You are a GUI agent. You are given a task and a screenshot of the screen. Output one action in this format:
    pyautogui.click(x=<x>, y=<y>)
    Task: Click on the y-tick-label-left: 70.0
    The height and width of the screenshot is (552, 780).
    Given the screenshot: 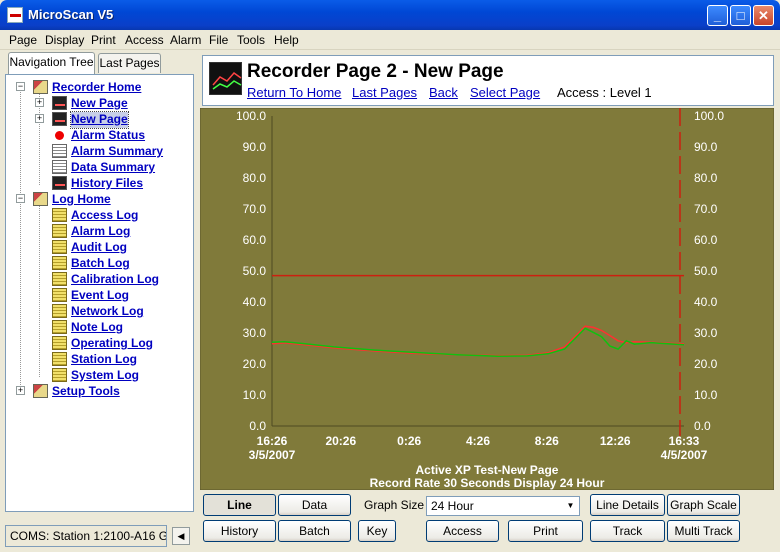 What is the action you would take?
    pyautogui.click(x=255, y=209)
    